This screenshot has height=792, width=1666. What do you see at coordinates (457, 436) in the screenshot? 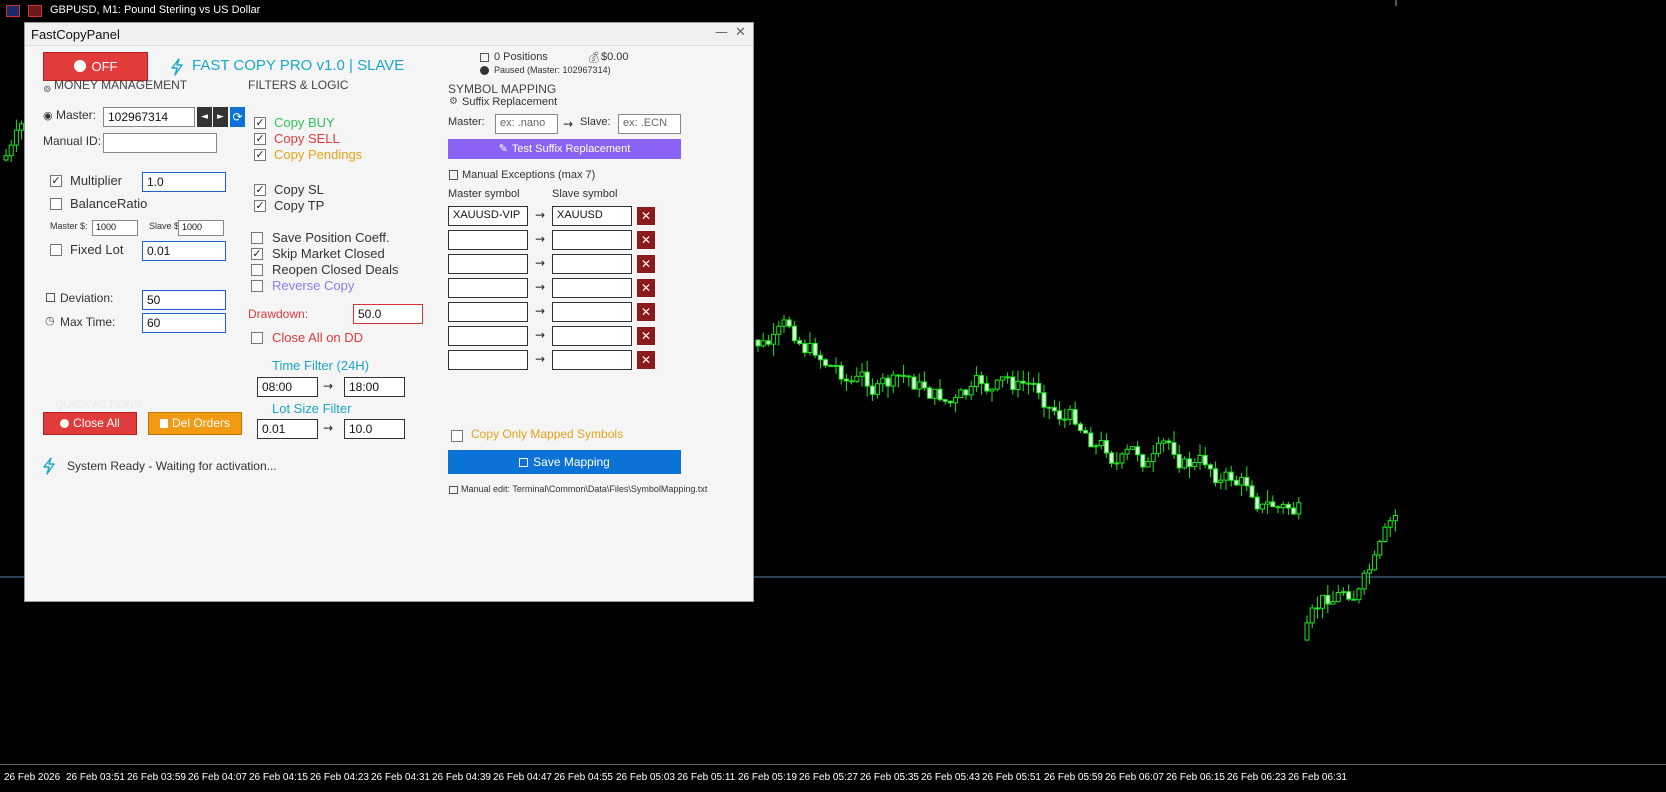
I see `copy-only-mapped-checkbox` at bounding box center [457, 436].